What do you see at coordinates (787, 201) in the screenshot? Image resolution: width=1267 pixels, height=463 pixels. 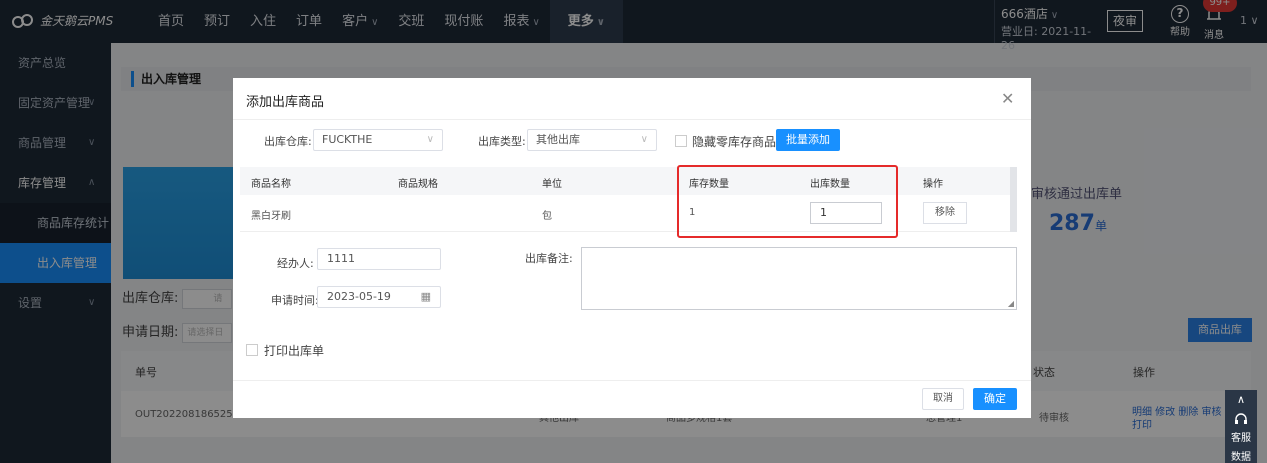 I see `highlight-box` at bounding box center [787, 201].